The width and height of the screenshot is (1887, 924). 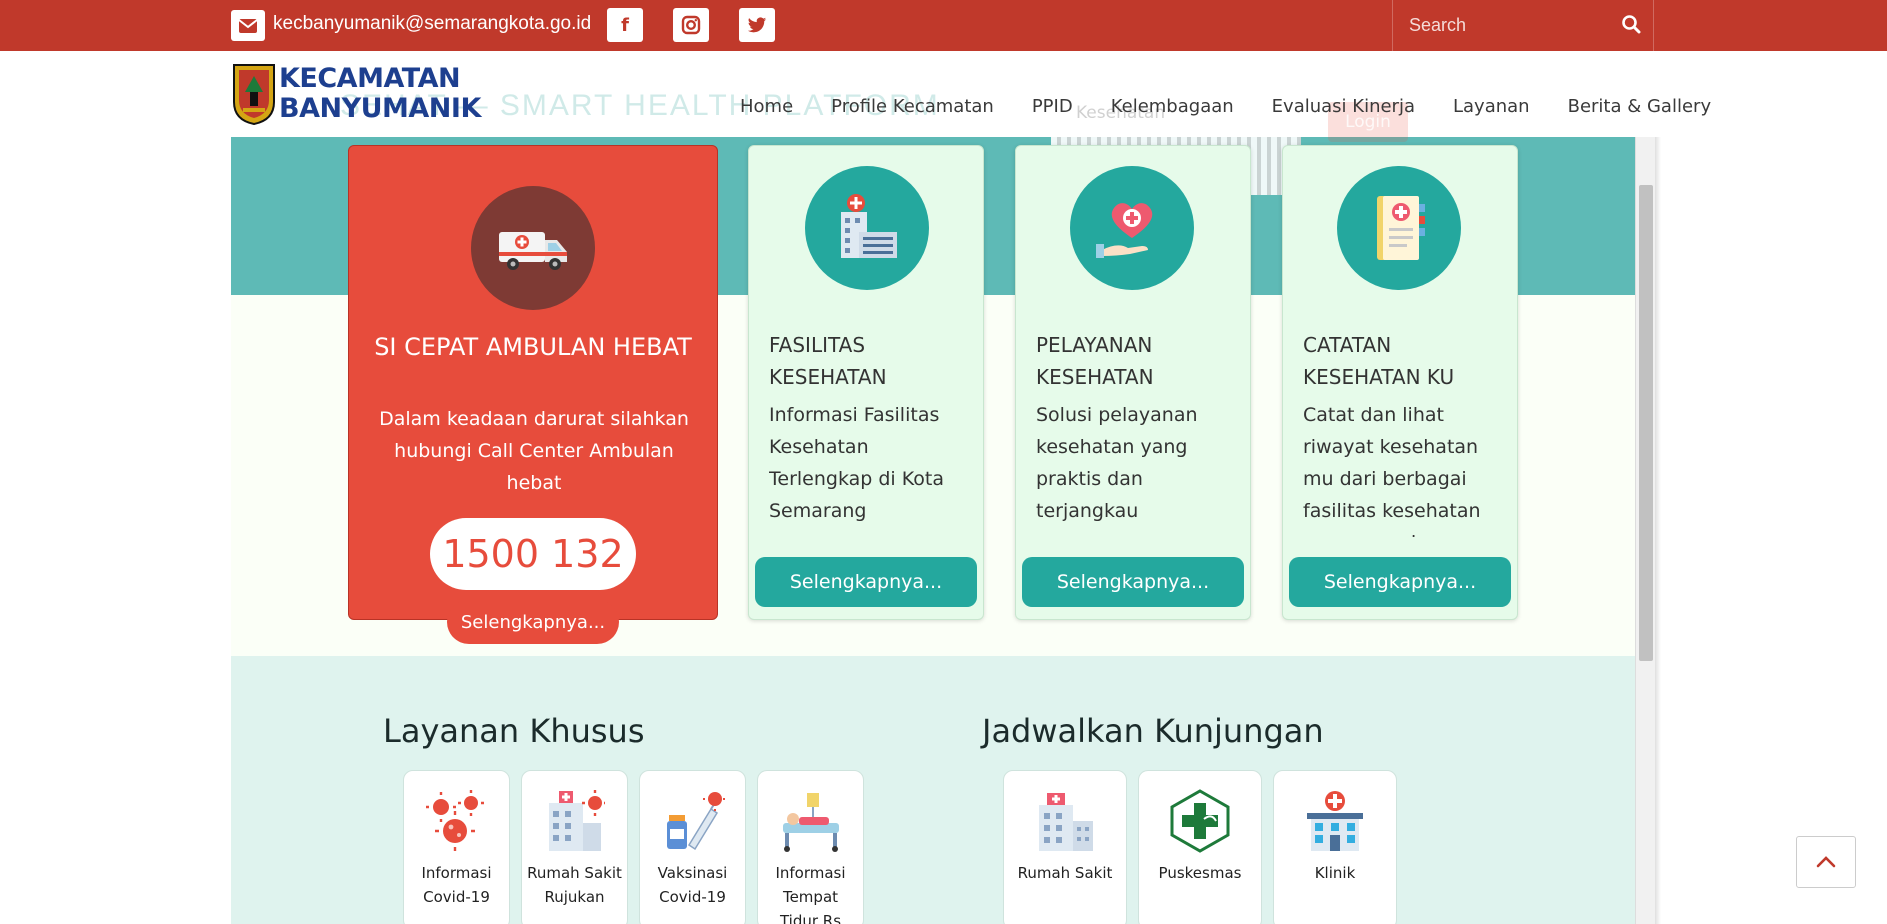 What do you see at coordinates (248, 25) in the screenshot?
I see `mail-icon` at bounding box center [248, 25].